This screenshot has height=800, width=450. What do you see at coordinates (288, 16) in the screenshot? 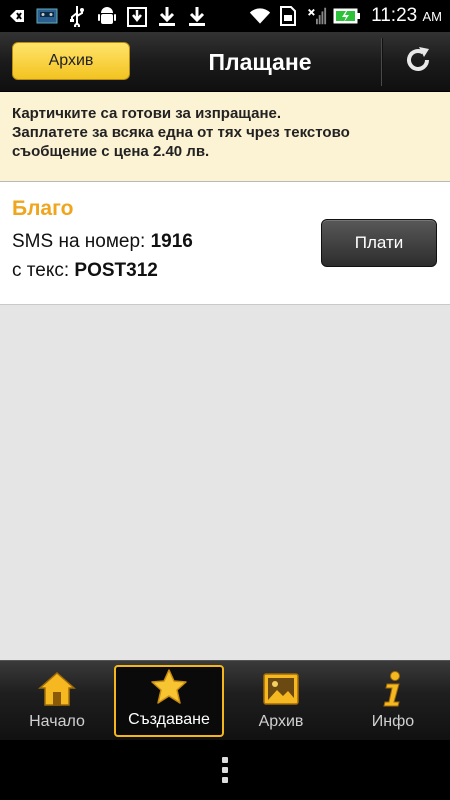
I see `sim-icon` at bounding box center [288, 16].